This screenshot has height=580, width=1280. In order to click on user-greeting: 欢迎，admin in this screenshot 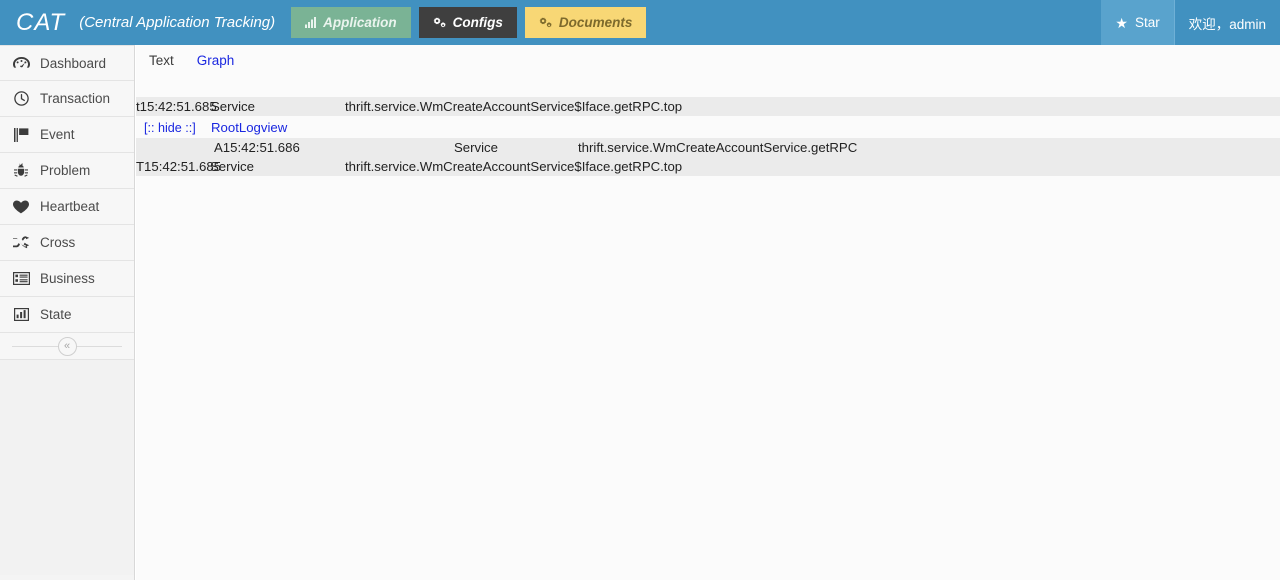, I will do `click(1226, 22)`.